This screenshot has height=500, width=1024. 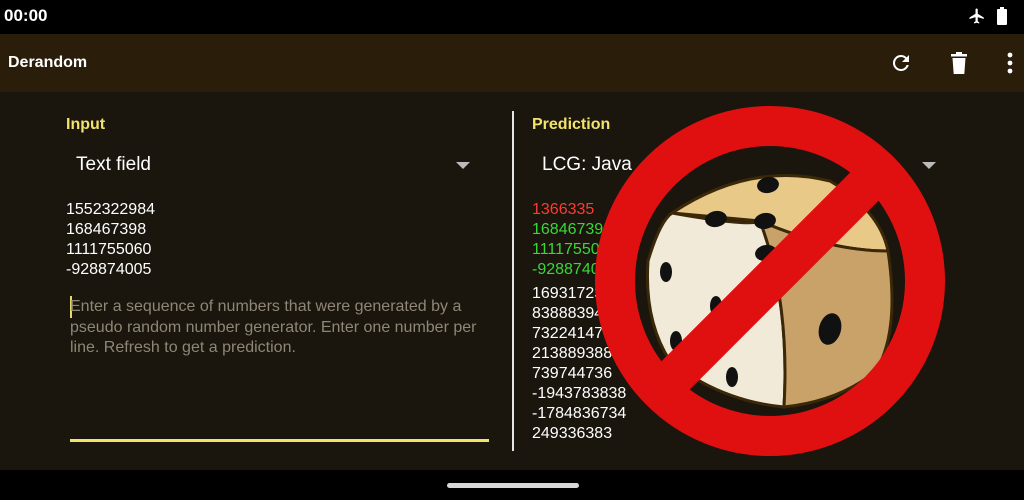 I want to click on input-label: Input, so click(x=86, y=124).